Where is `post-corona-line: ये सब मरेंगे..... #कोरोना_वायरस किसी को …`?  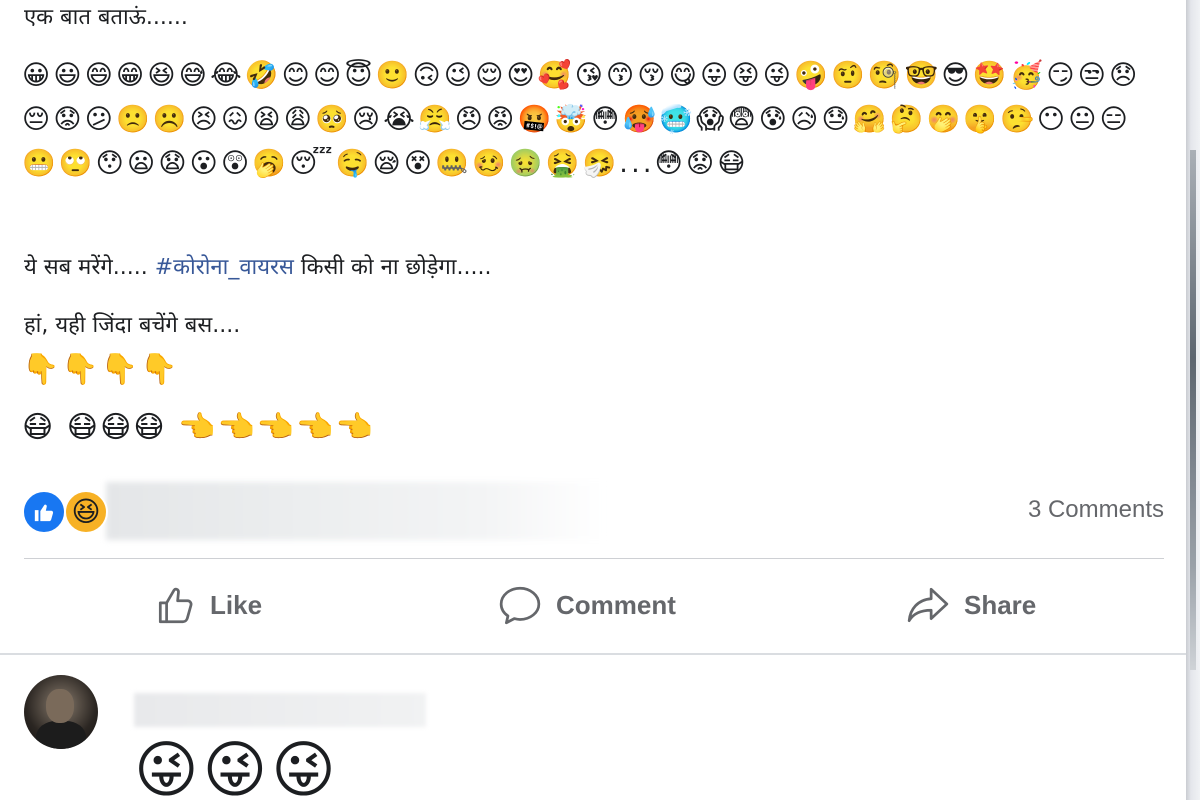 post-corona-line: ये सब मरेंगे..... #कोरोना_वायरस किसी को … is located at coordinates (257, 268).